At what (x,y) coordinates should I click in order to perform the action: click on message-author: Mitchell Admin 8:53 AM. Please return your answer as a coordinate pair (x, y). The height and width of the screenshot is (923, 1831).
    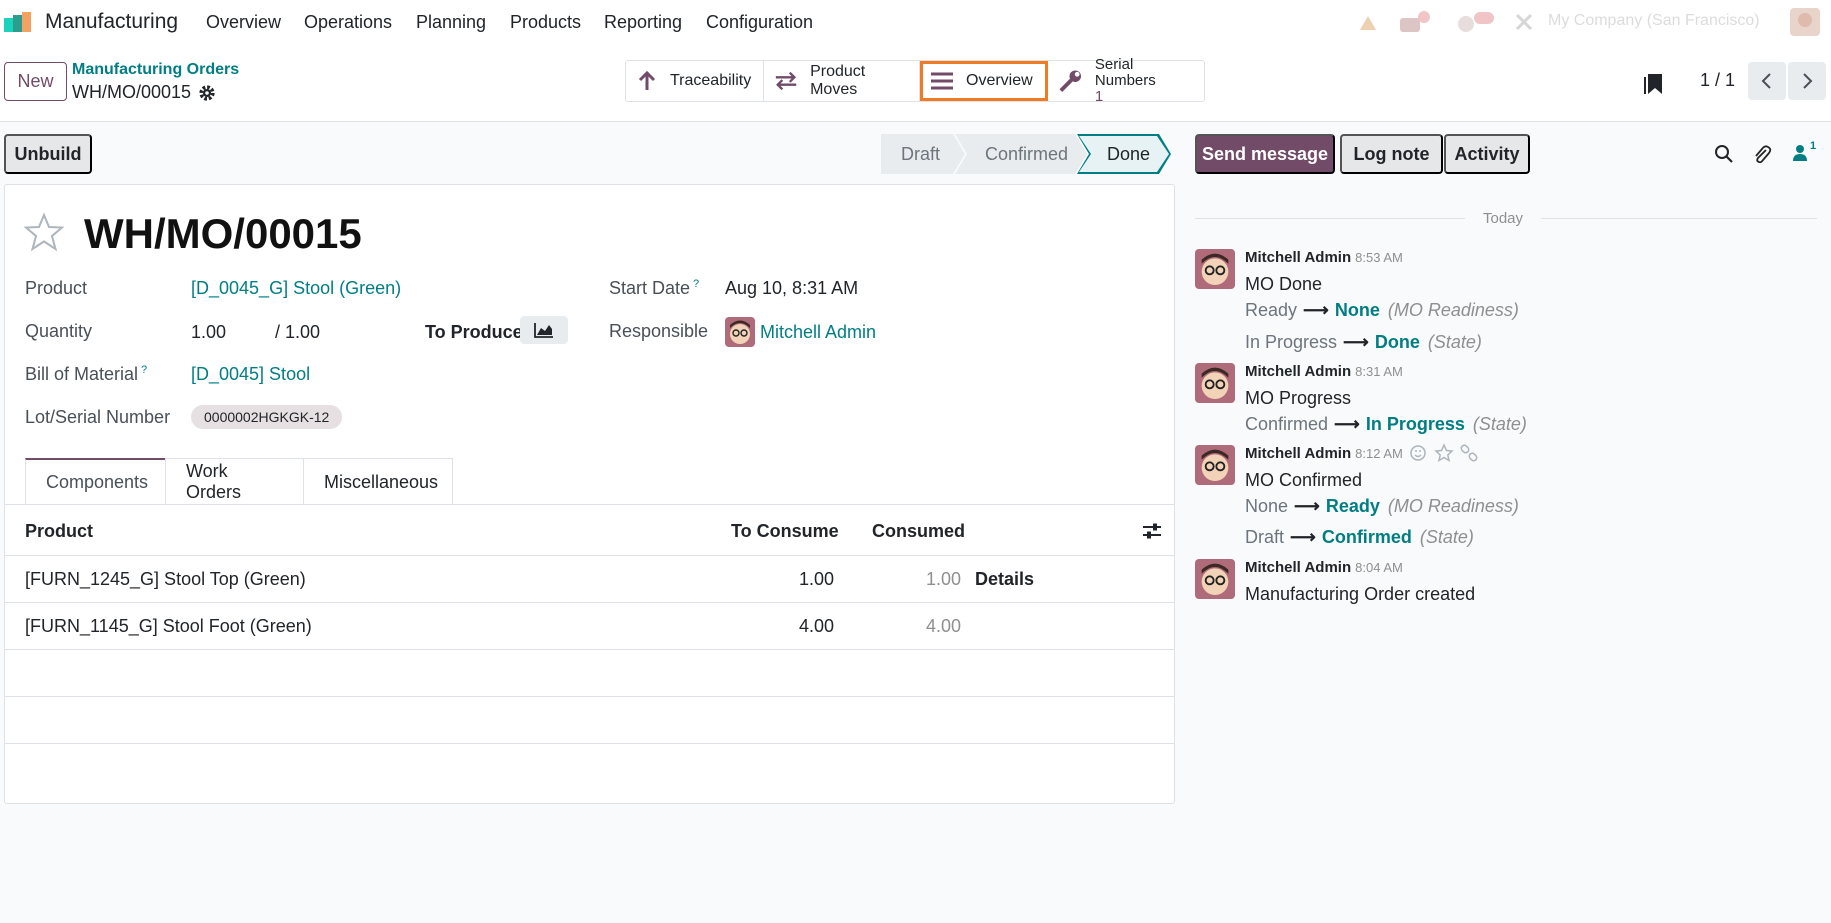
    Looking at the image, I should click on (1324, 257).